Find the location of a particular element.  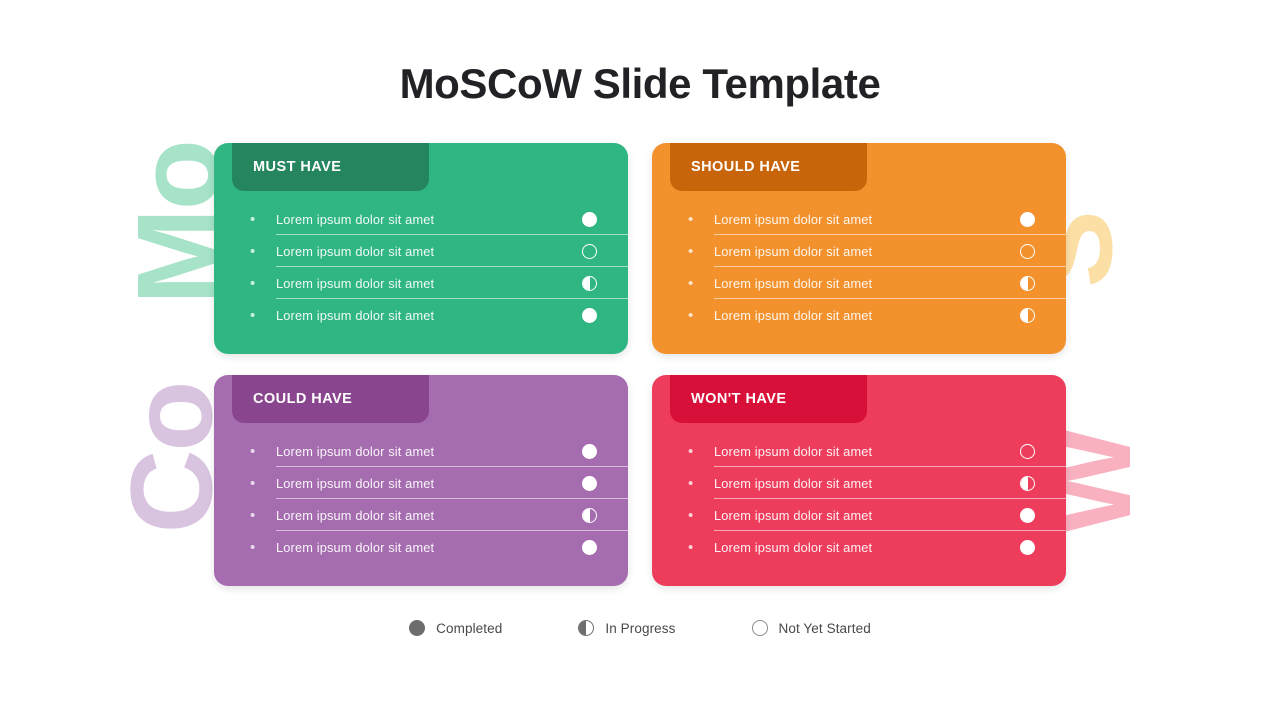

card-header-could-have: COULD HAVE is located at coordinates (330, 399).